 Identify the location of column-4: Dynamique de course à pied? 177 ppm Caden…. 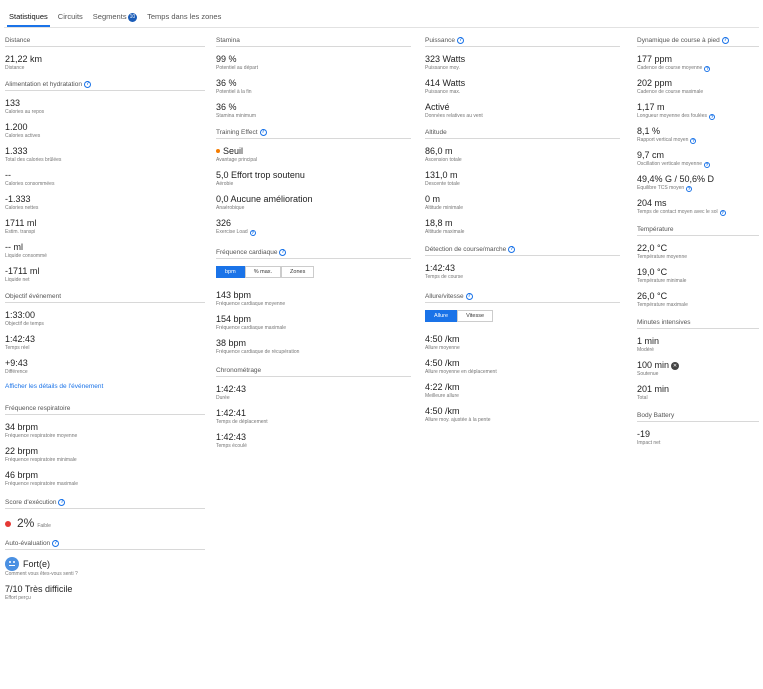
(698, 245).